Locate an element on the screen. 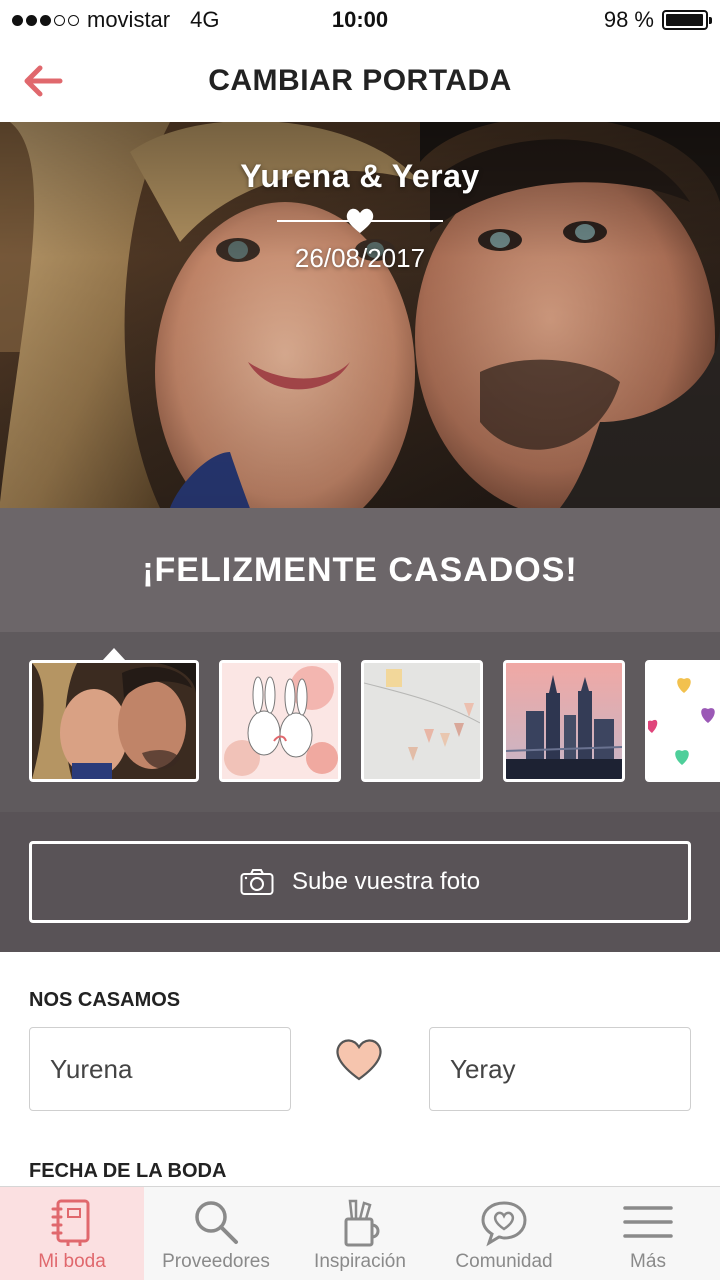 This screenshot has height=1280, width=720. partner2-name-field: Yeray is located at coordinates (560, 1069).